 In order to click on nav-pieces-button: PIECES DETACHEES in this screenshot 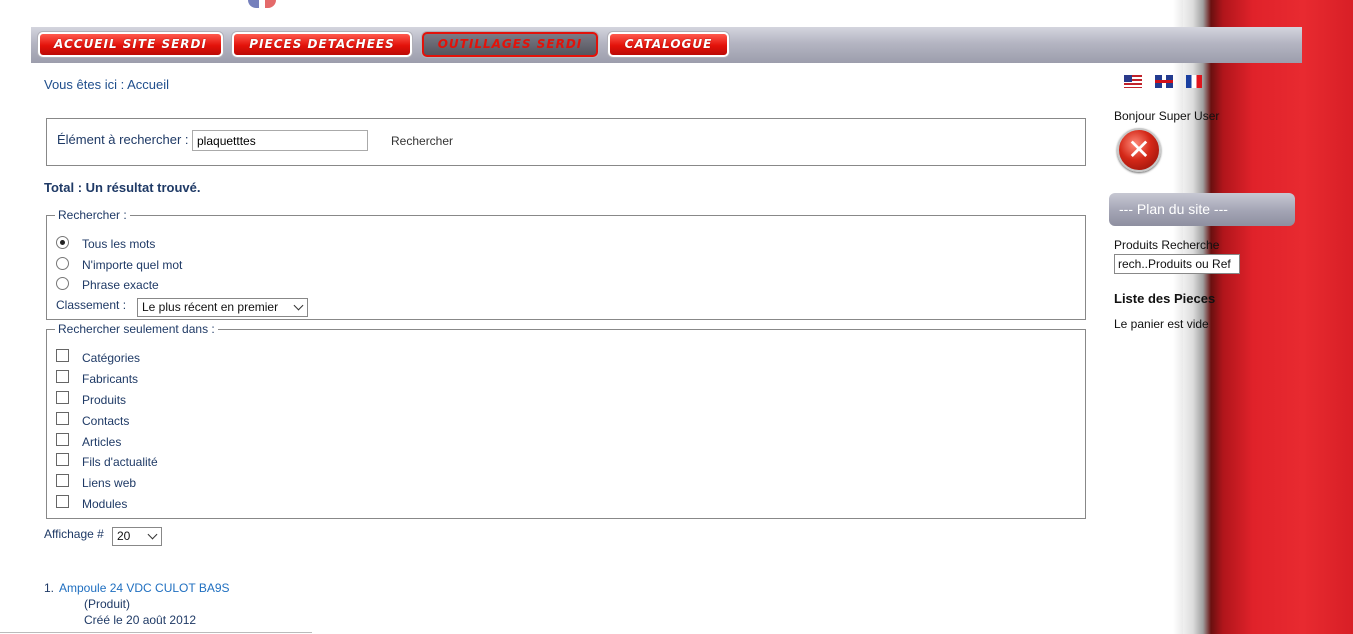, I will do `click(322, 44)`.